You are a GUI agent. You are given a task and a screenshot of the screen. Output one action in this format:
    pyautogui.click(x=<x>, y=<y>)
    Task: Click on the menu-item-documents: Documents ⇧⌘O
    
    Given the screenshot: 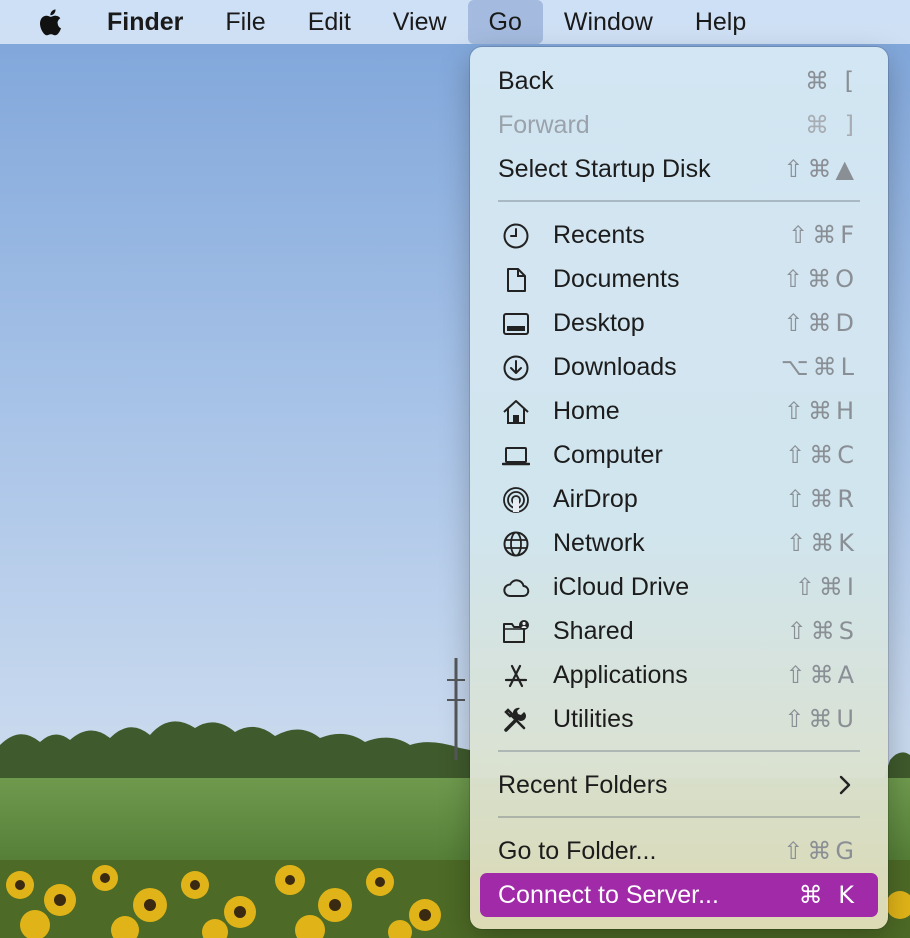 What is the action you would take?
    pyautogui.click(x=679, y=279)
    